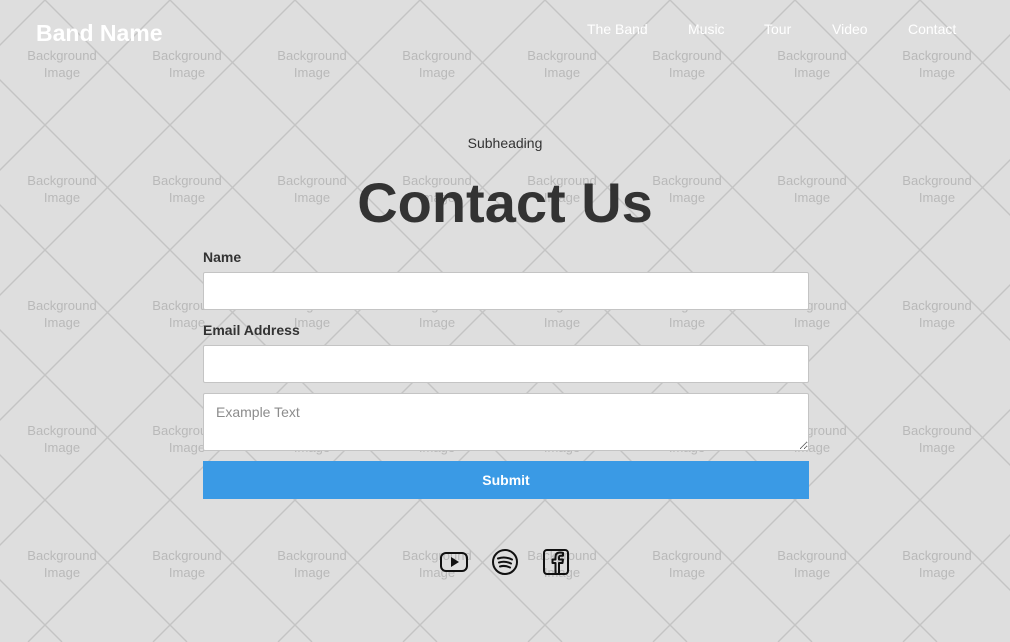 This screenshot has height=642, width=1010. I want to click on email-field, so click(506, 364).